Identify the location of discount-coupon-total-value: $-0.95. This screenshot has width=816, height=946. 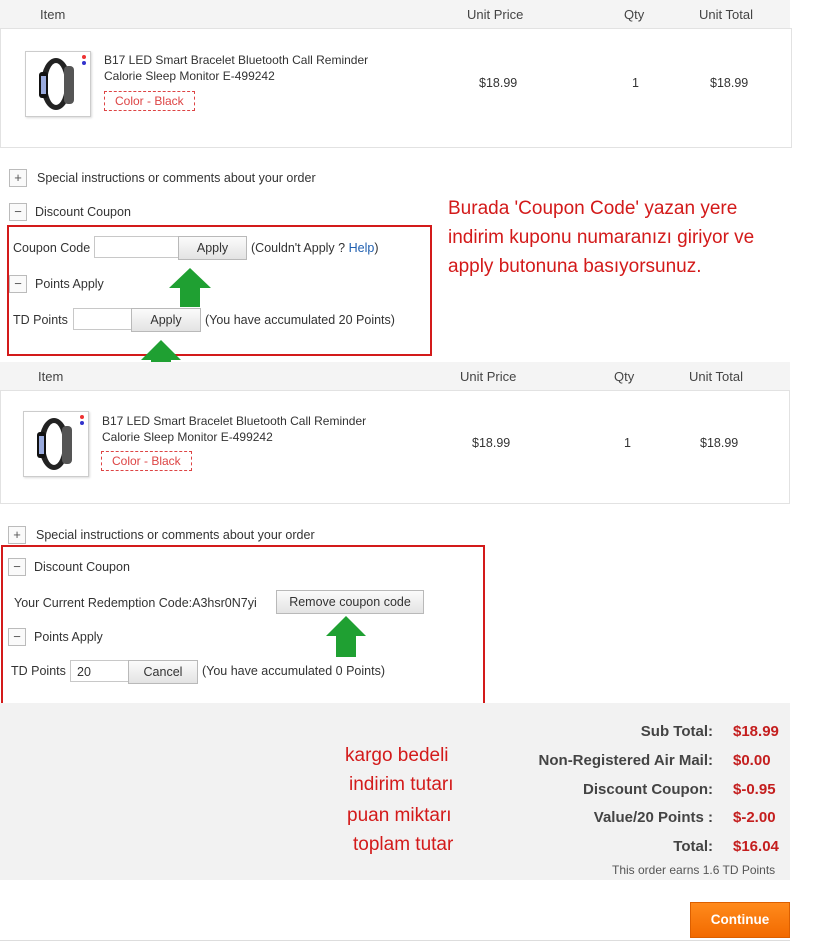
(754, 789).